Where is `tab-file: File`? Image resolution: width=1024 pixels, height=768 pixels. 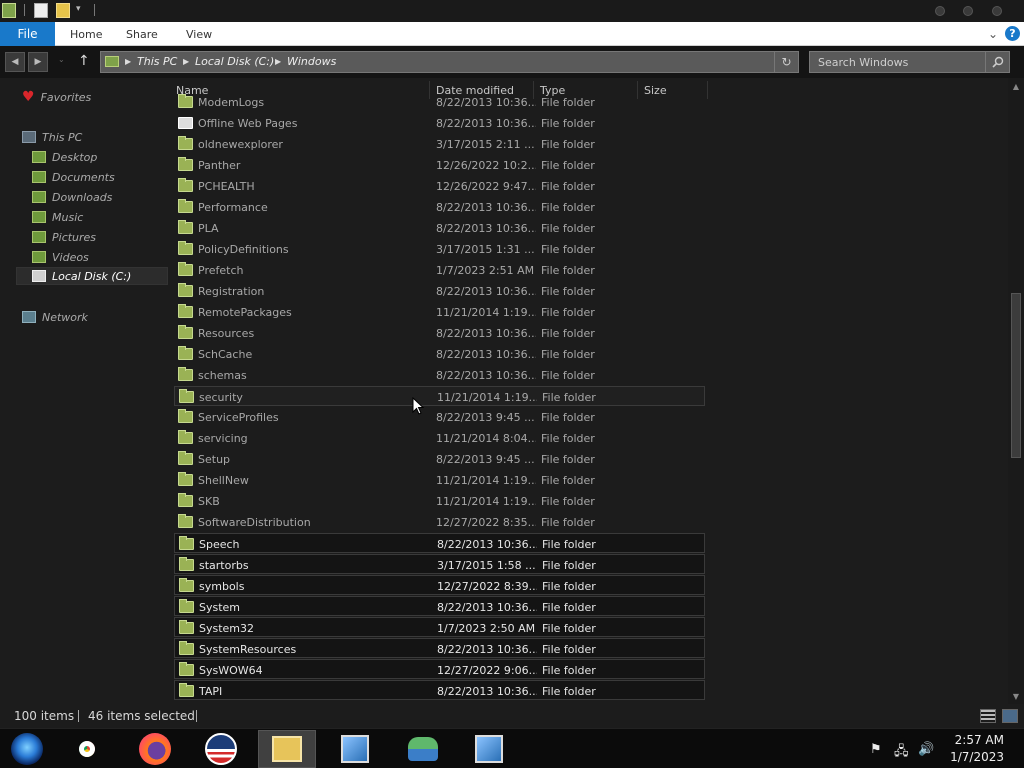
tab-file: File is located at coordinates (27, 34).